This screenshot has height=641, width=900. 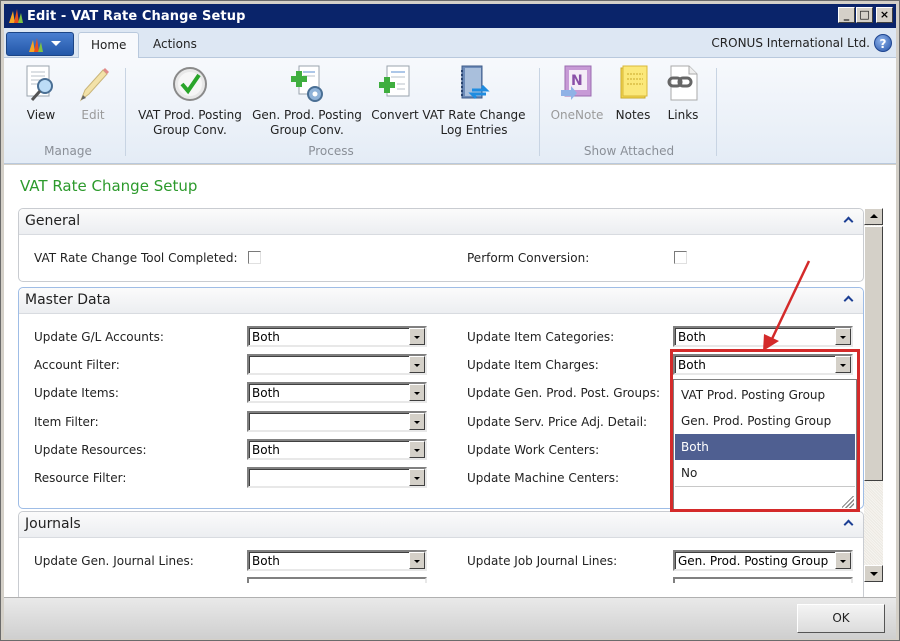 What do you see at coordinates (543, 478) in the screenshot?
I see `update-machine-centers-label: Update Machine Centers:` at bounding box center [543, 478].